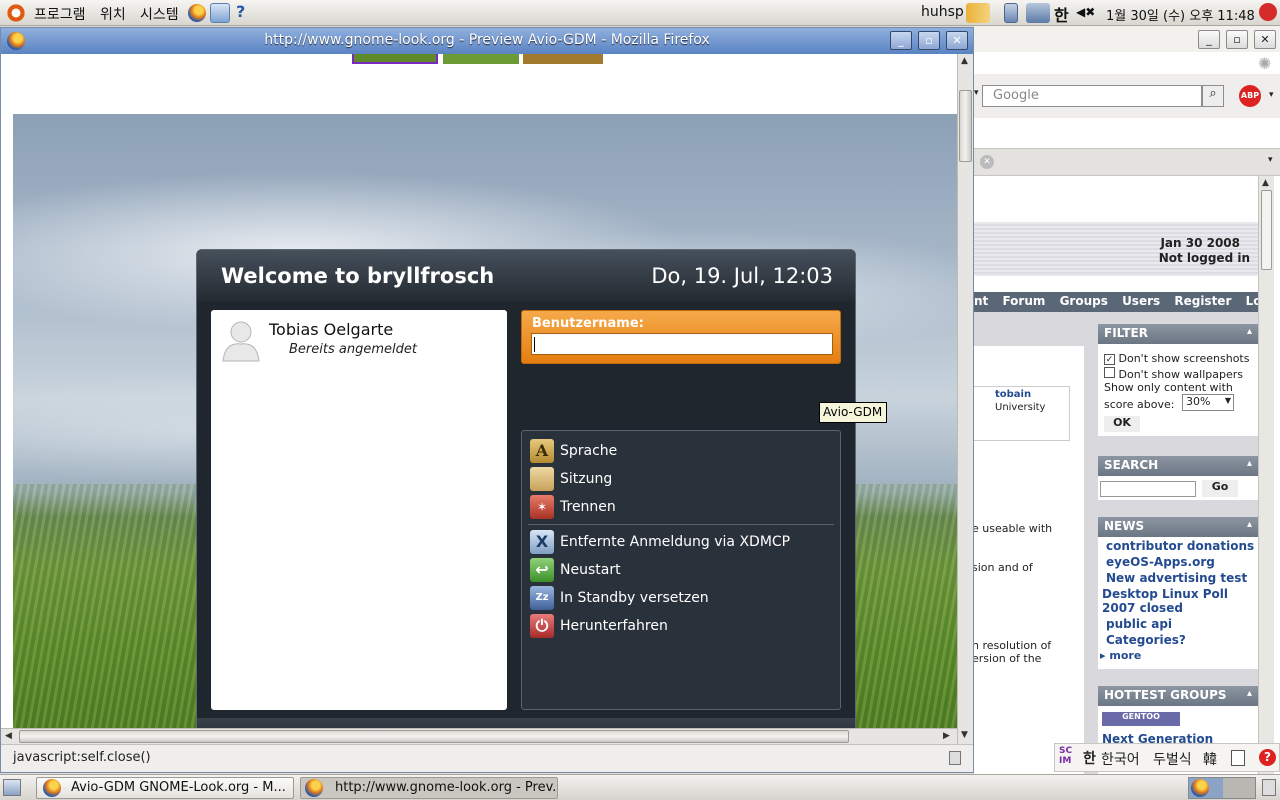 The height and width of the screenshot is (800, 1280). I want to click on menu-system: 시스템, so click(159, 14).